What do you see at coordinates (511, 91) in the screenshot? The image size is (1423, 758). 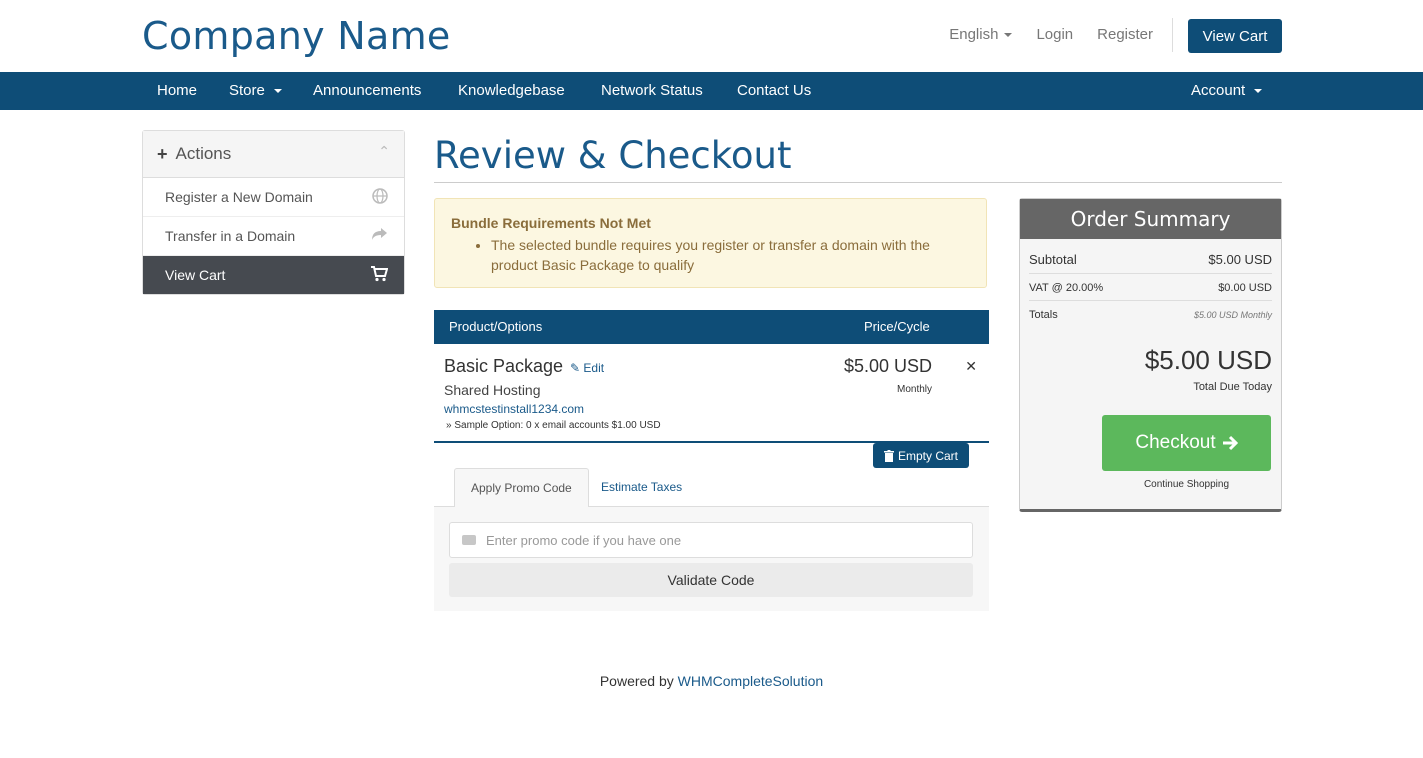 I see `nav-knowledgebase: Knowledgebase` at bounding box center [511, 91].